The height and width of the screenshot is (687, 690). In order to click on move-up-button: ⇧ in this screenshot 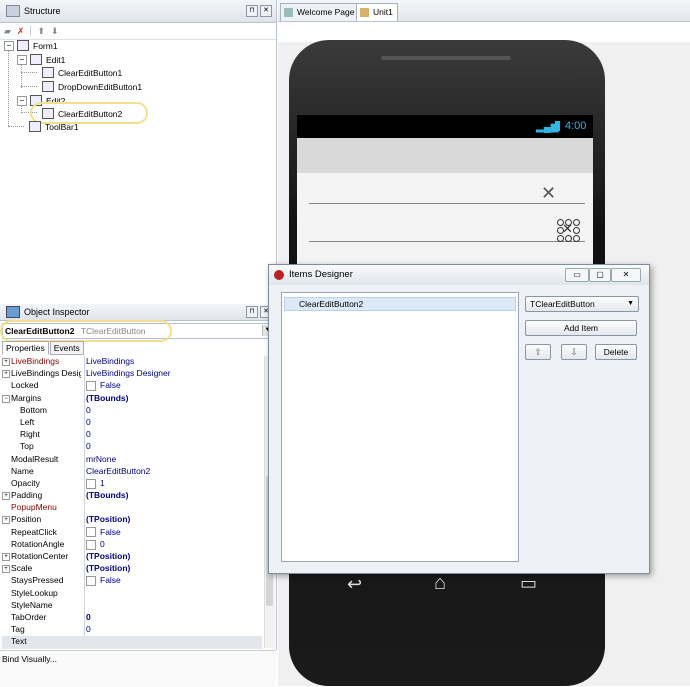, I will do `click(538, 352)`.